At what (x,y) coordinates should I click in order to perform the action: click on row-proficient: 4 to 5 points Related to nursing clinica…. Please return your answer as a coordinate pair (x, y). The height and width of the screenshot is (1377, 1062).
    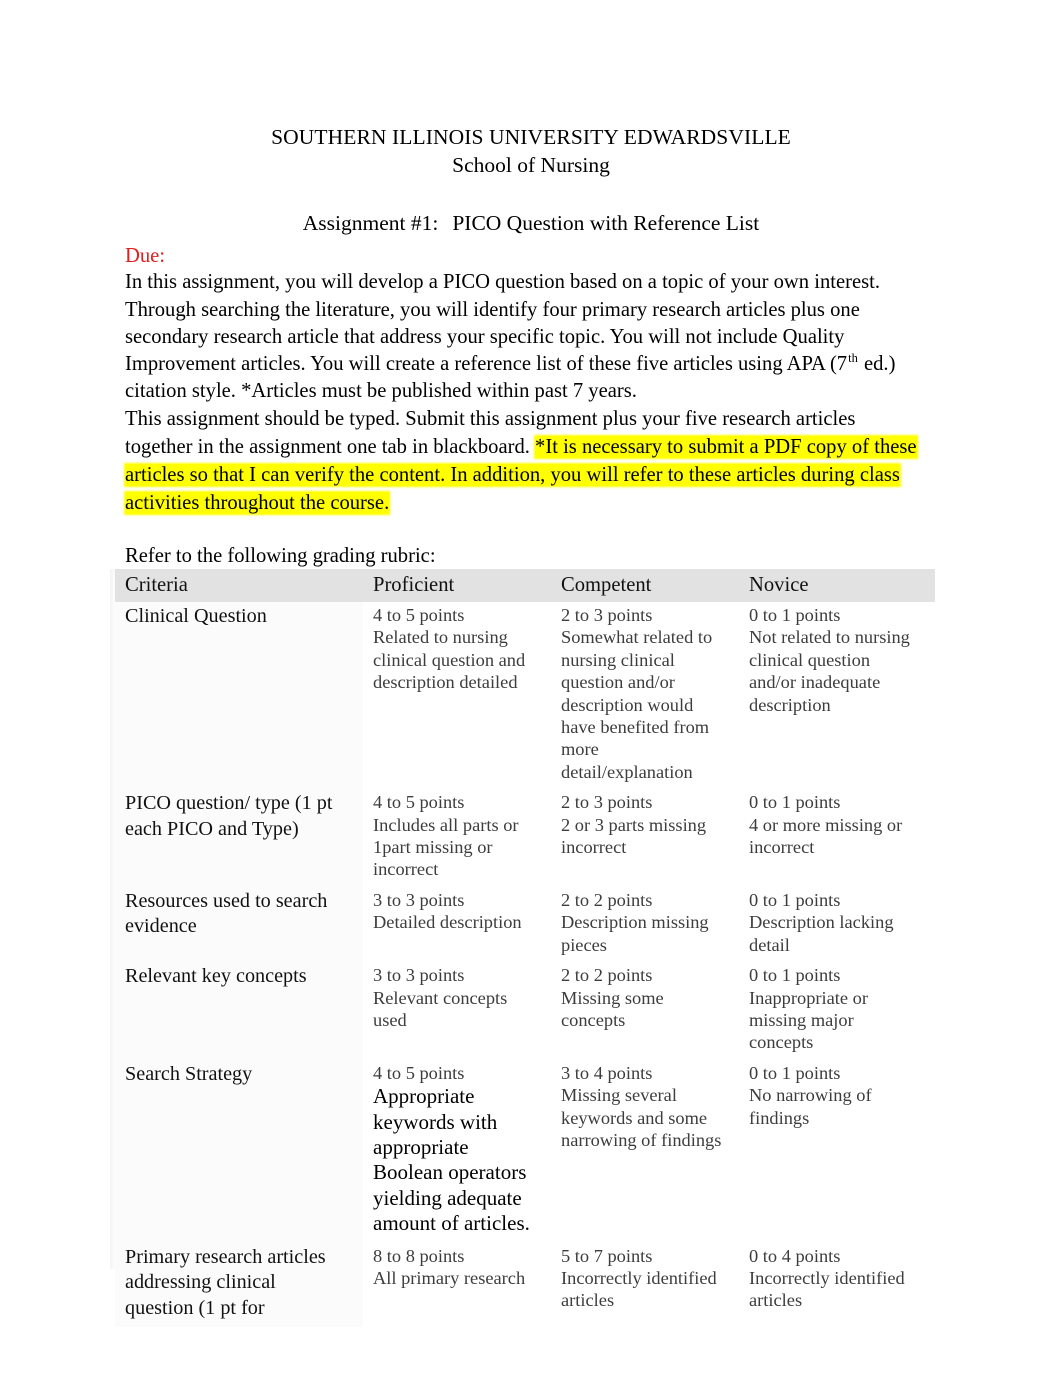
    Looking at the image, I should click on (457, 696).